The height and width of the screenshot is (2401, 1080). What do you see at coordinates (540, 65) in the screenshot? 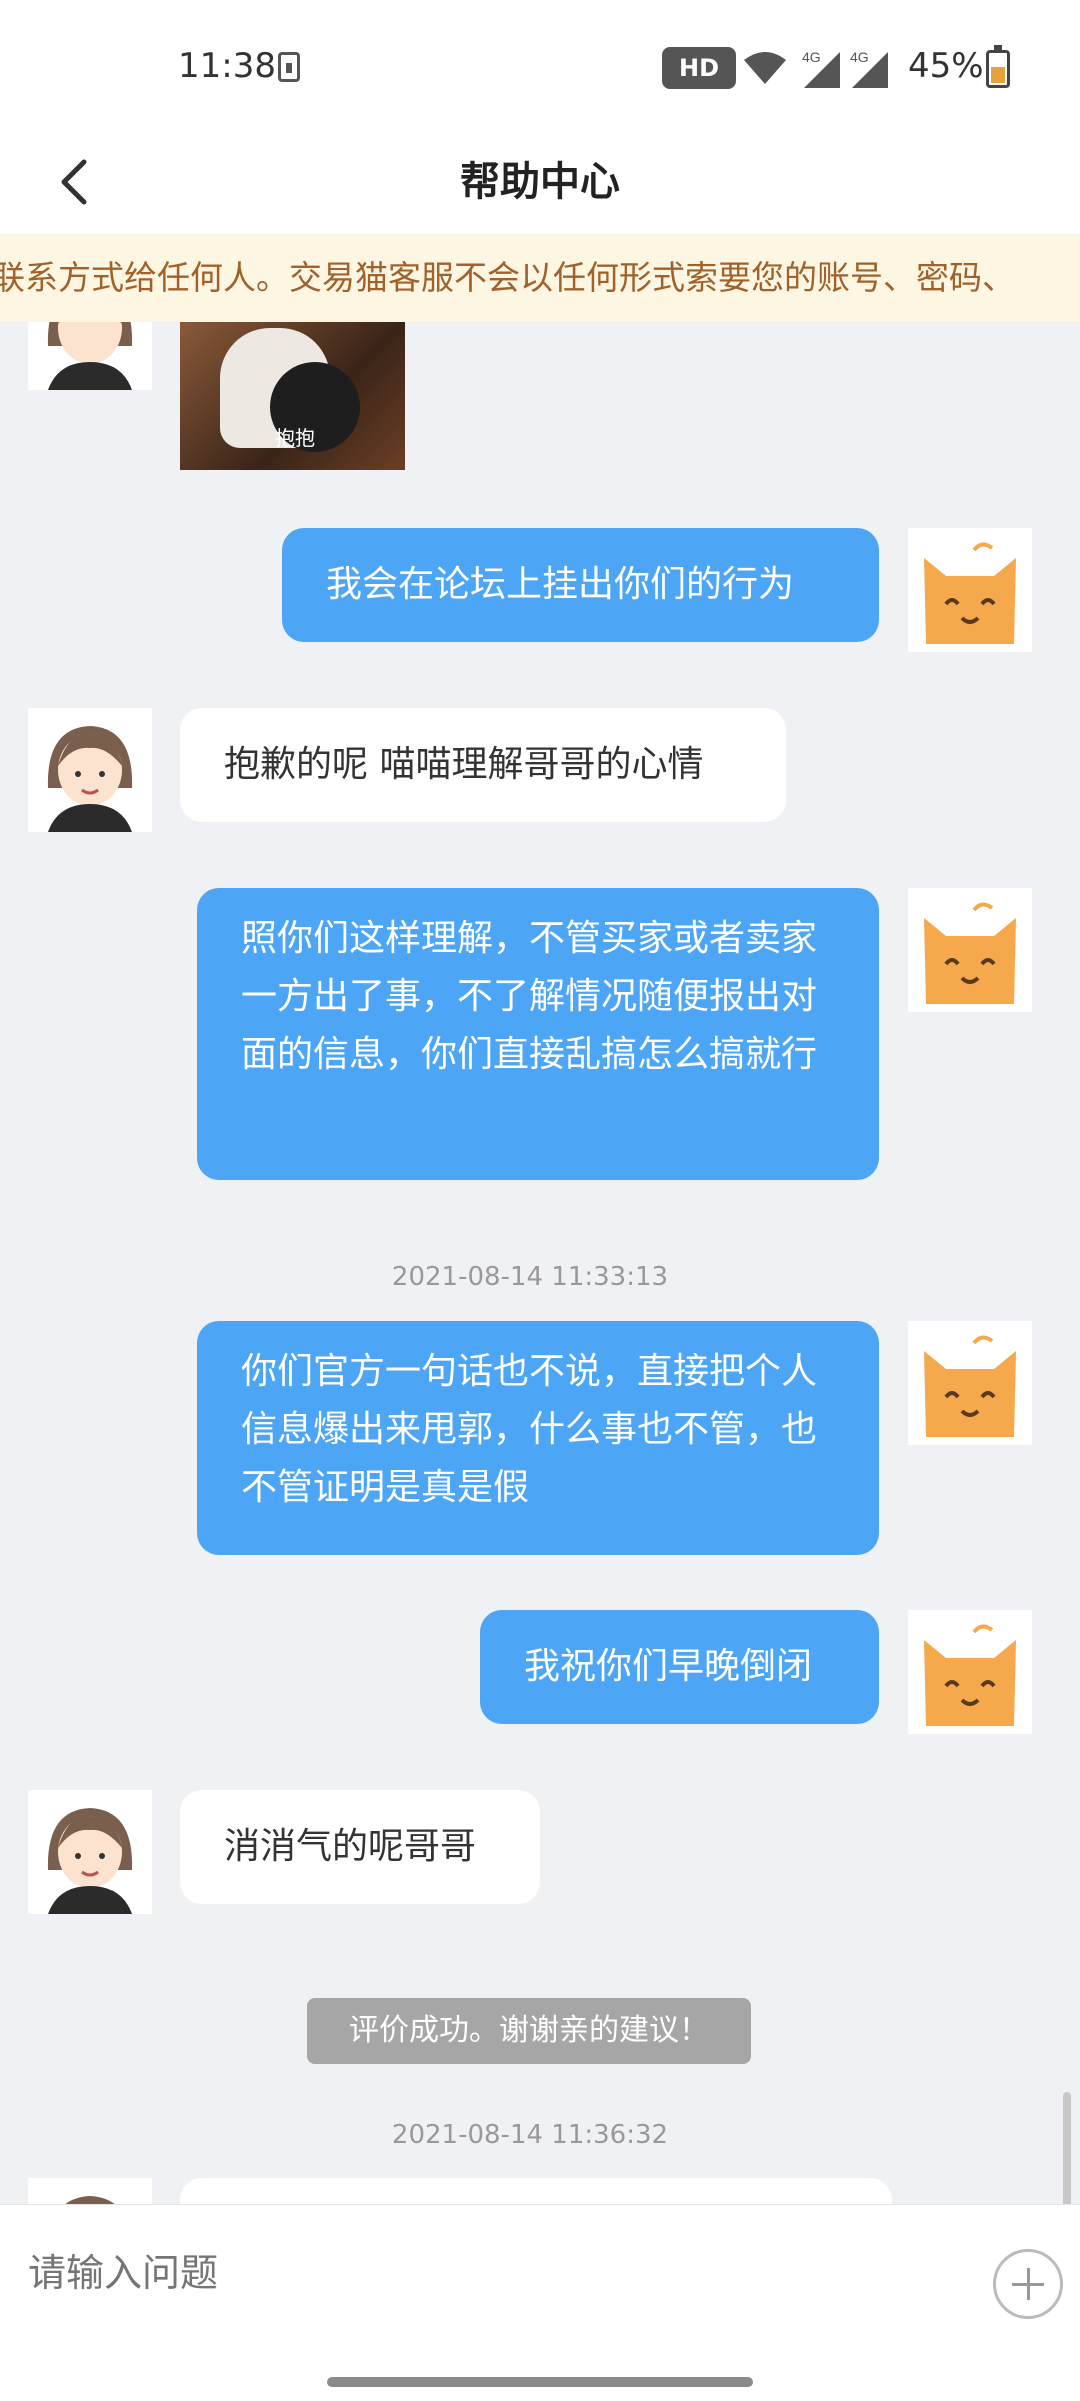
I see `status-bar: 11:38 HD 4G 4G 45%` at bounding box center [540, 65].